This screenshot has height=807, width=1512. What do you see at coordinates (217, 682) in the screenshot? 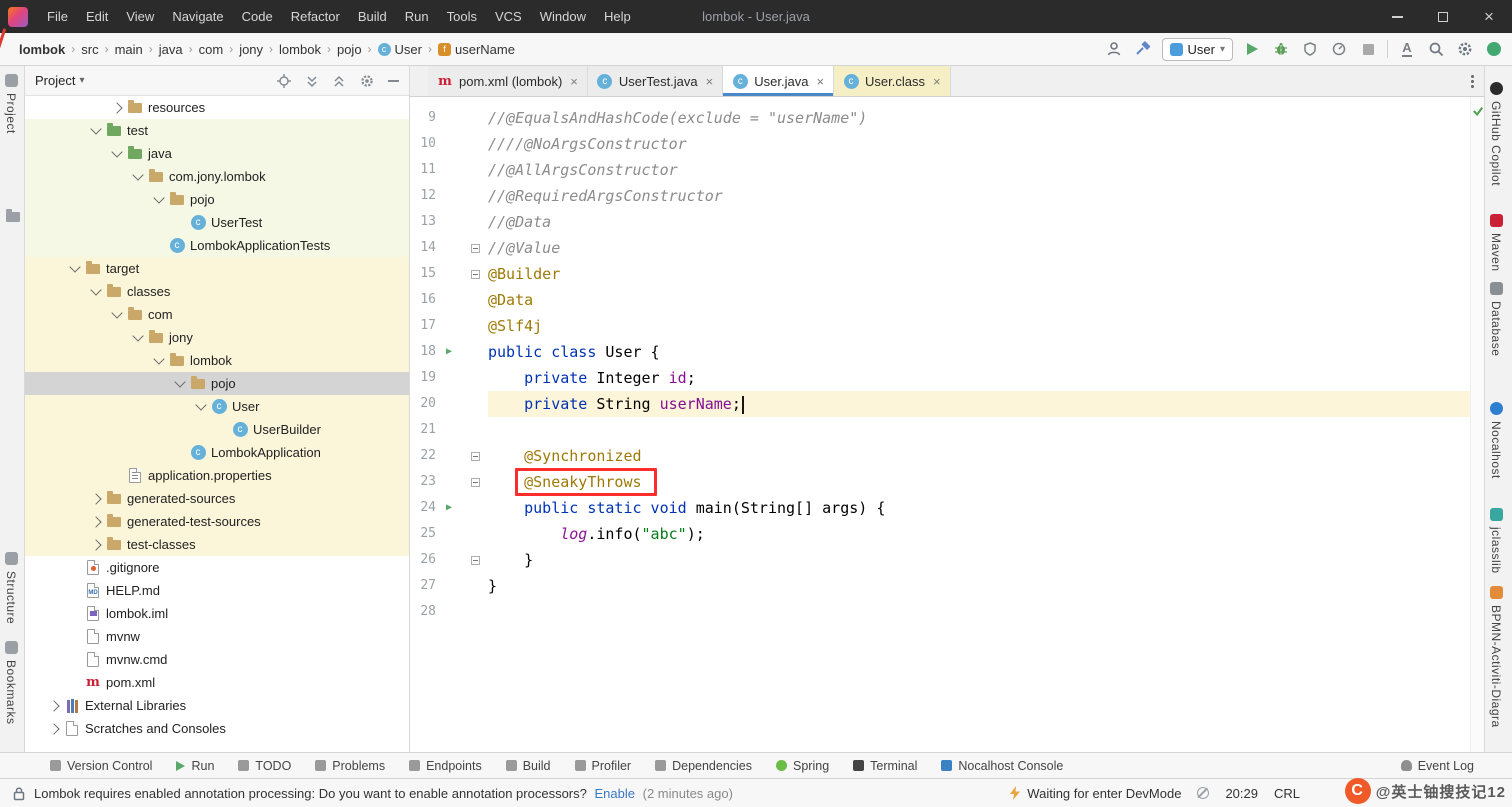
I see `tree-item-pom-xml: m pom.xml` at bounding box center [217, 682].